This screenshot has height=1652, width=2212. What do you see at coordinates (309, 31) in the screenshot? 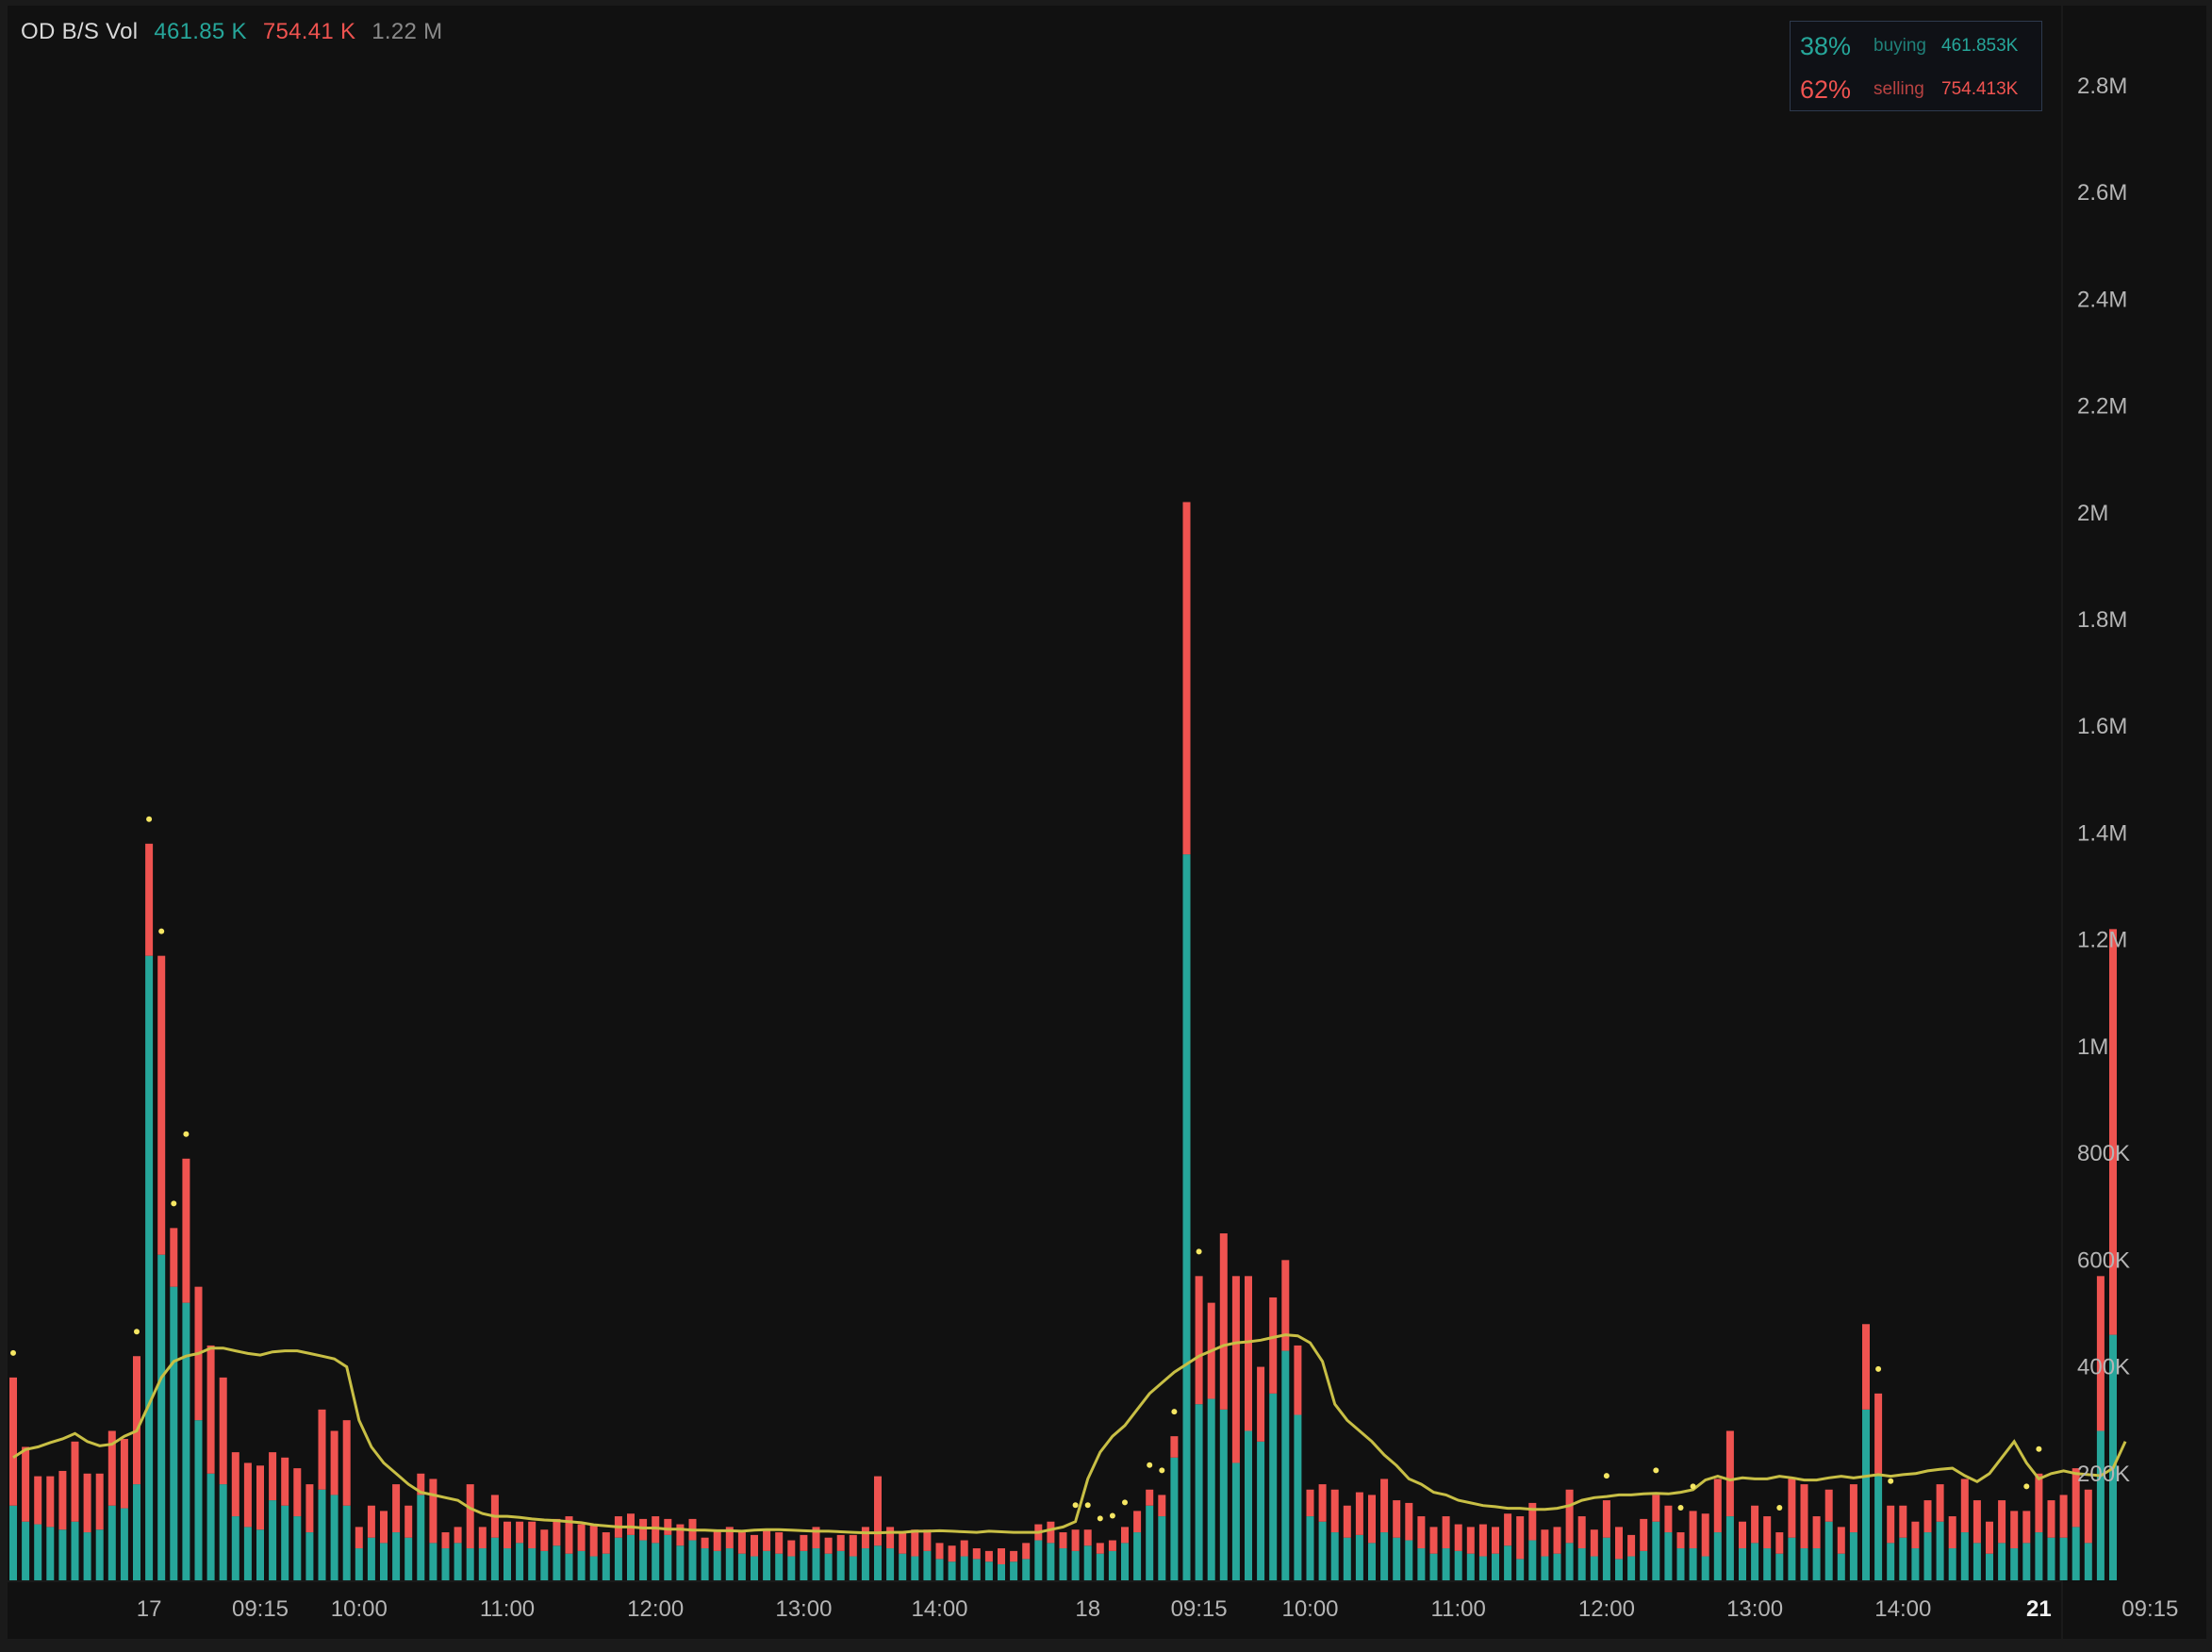
I see `legend-sell-value: 754.41 K` at bounding box center [309, 31].